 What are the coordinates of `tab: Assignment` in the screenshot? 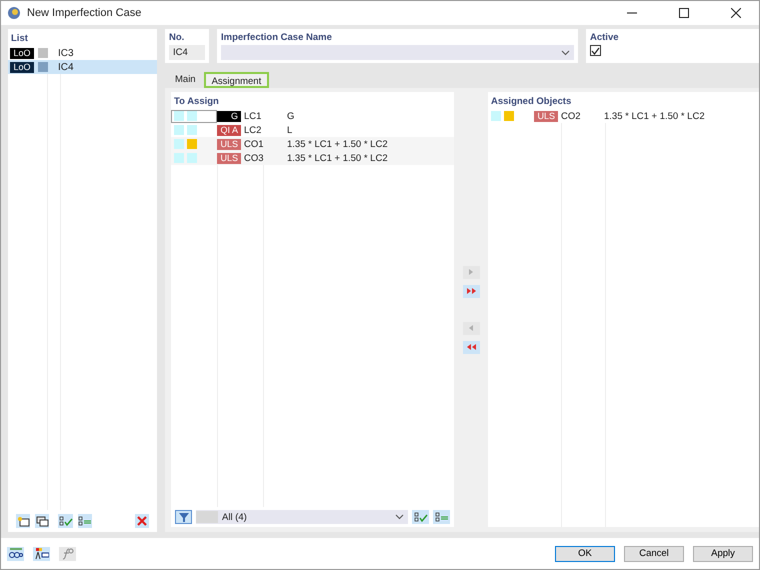 It's located at (237, 80).